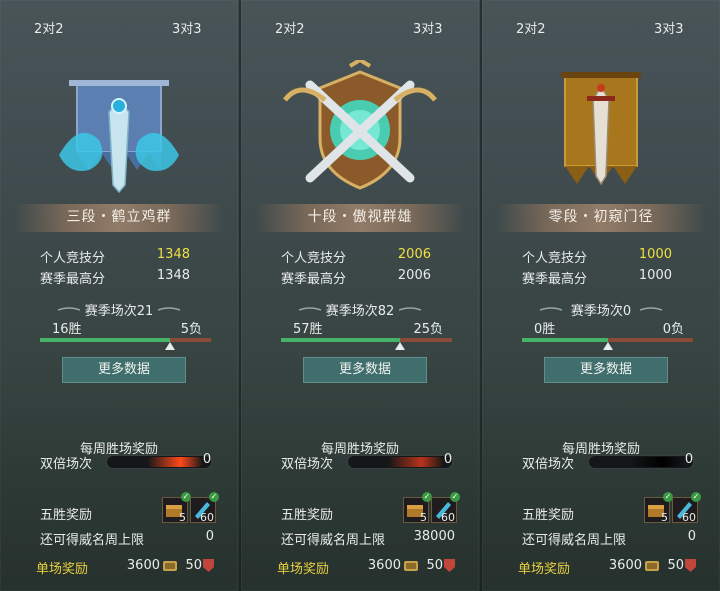  What do you see at coordinates (360, 311) in the screenshot?
I see `season-matches: 赛季场次82` at bounding box center [360, 311].